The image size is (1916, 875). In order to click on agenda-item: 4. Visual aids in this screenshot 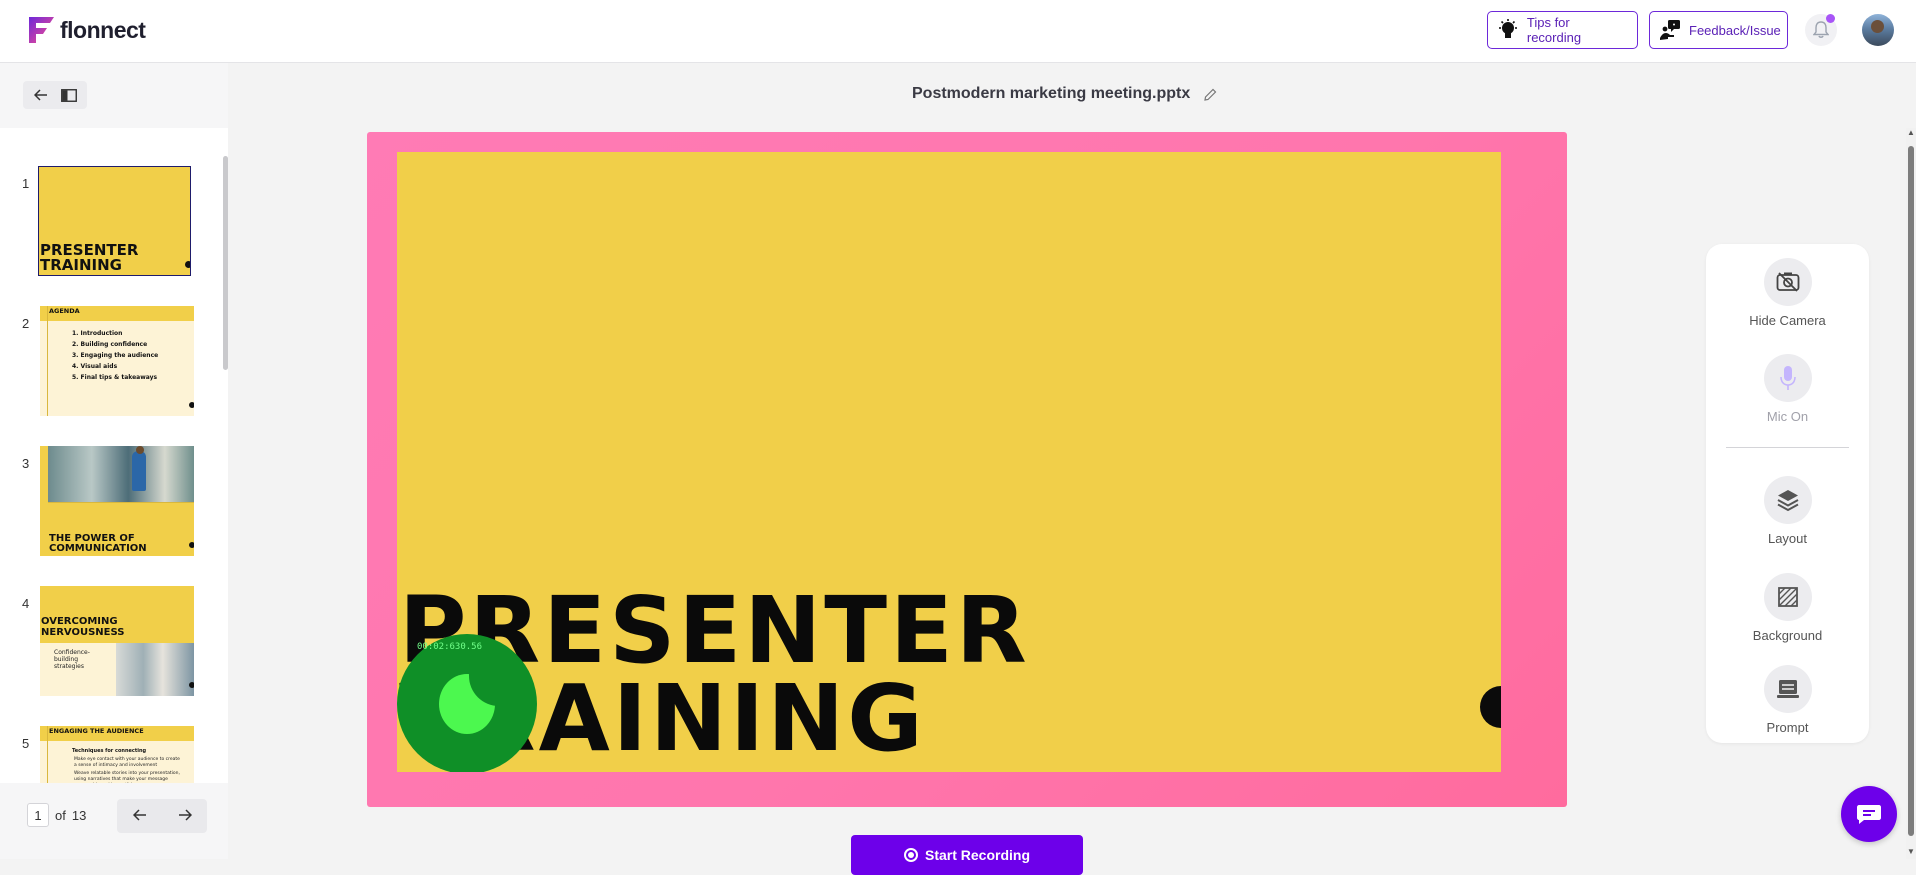, I will do `click(95, 366)`.